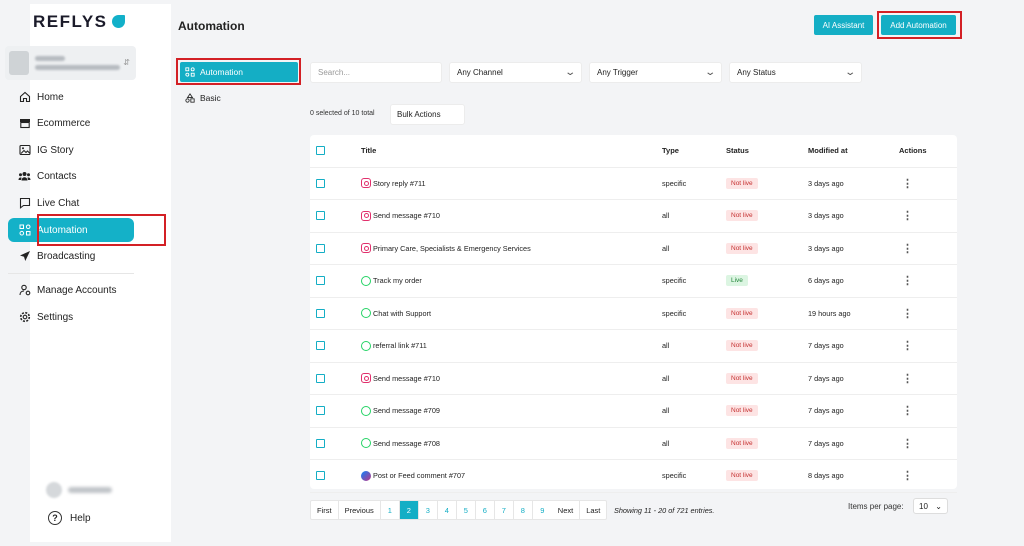 This screenshot has width=1024, height=546. I want to click on help-link: ? Help, so click(69, 518).